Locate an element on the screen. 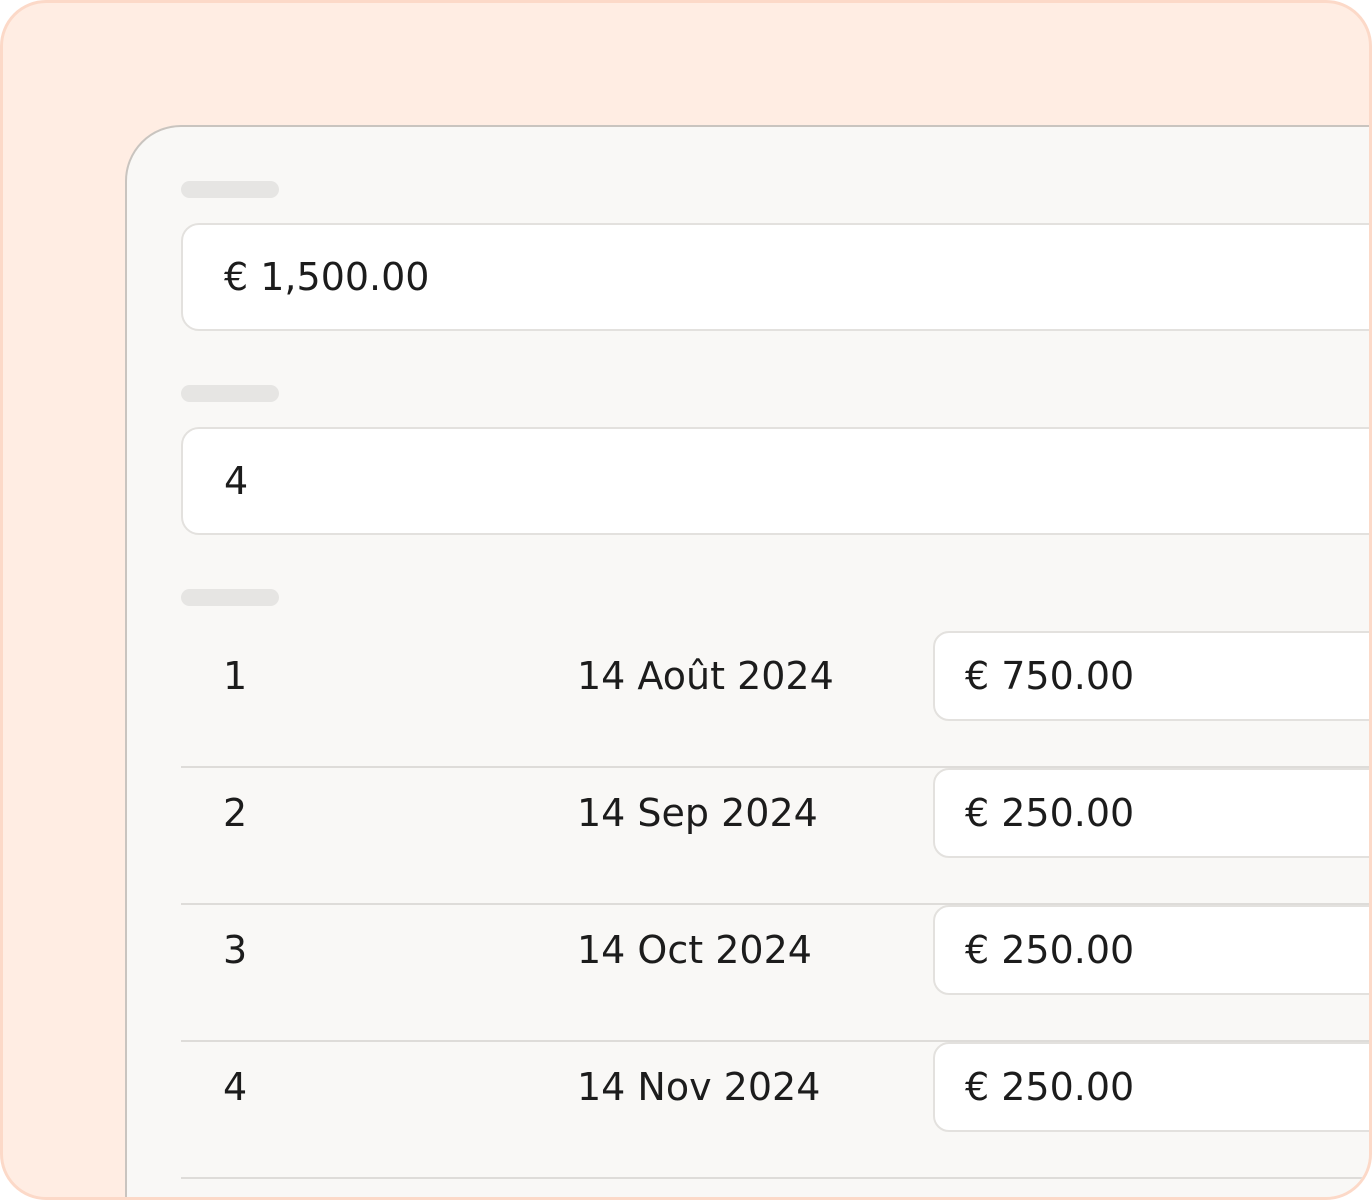  installment-date: 14 Août 2024 is located at coordinates (705, 676).